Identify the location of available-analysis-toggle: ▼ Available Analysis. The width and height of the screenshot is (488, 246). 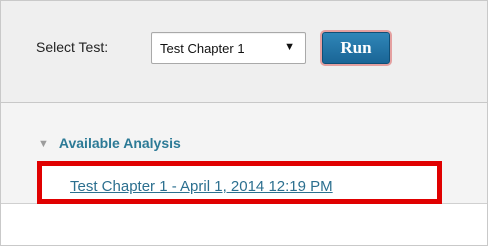
(109, 143).